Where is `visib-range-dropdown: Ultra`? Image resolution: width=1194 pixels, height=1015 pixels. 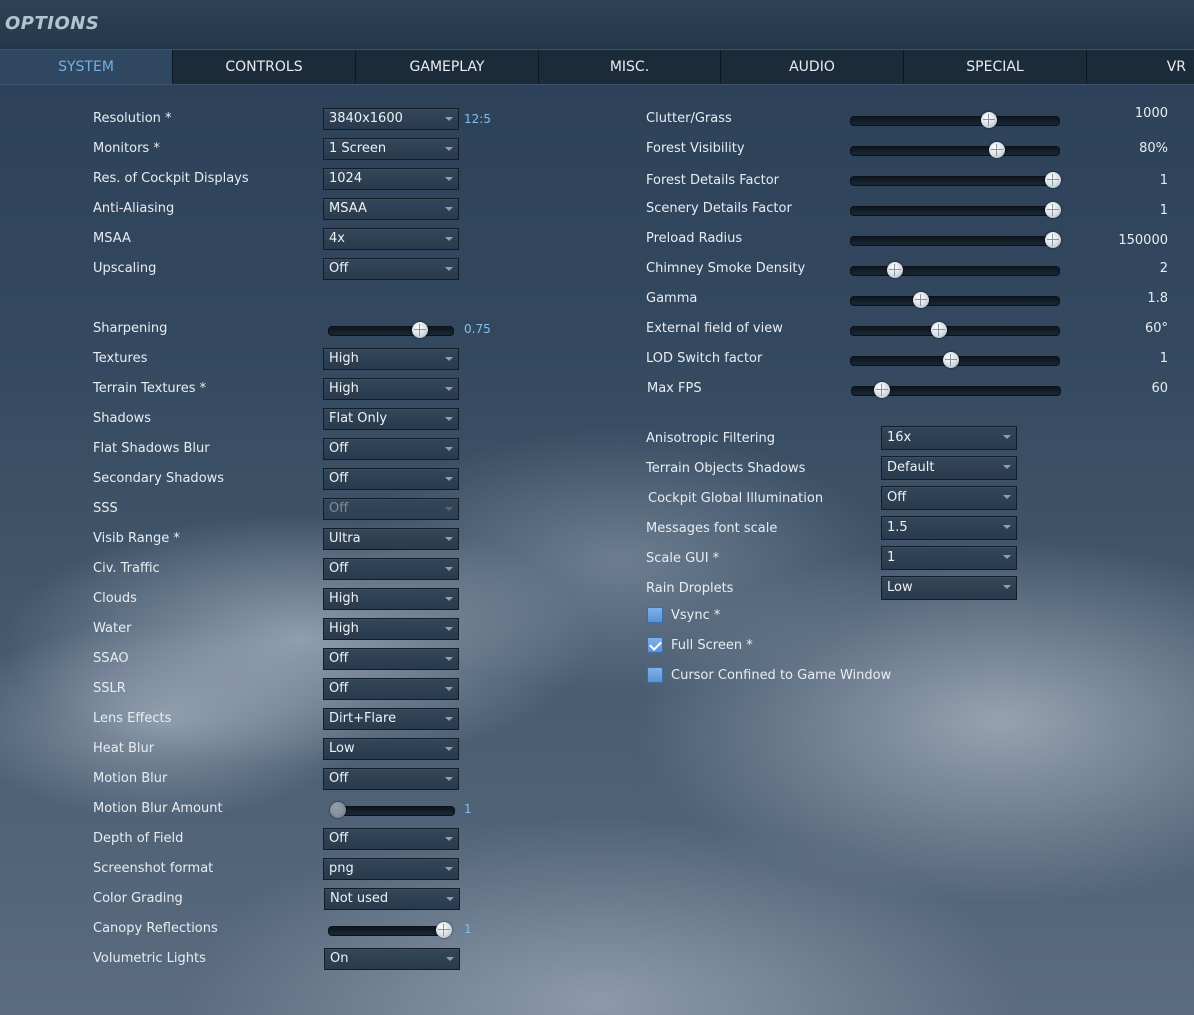
visib-range-dropdown: Ultra is located at coordinates (391, 539).